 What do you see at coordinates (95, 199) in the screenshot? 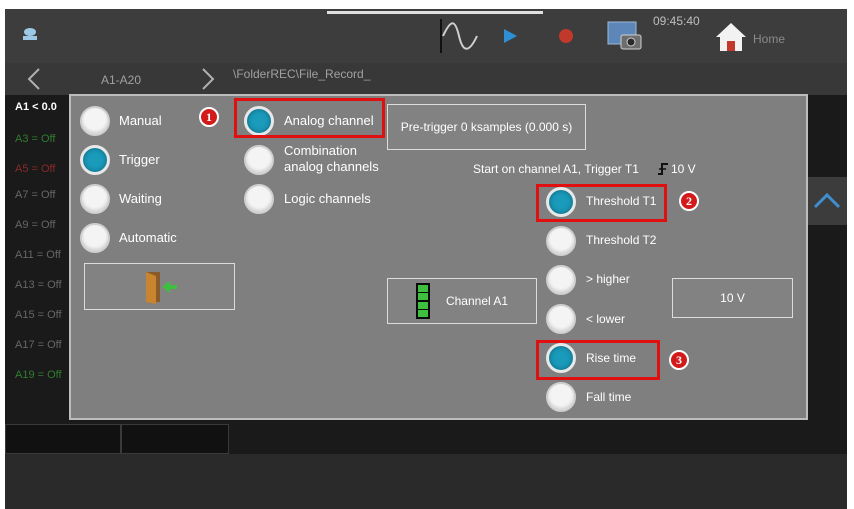
I see `waiting-radio` at bounding box center [95, 199].